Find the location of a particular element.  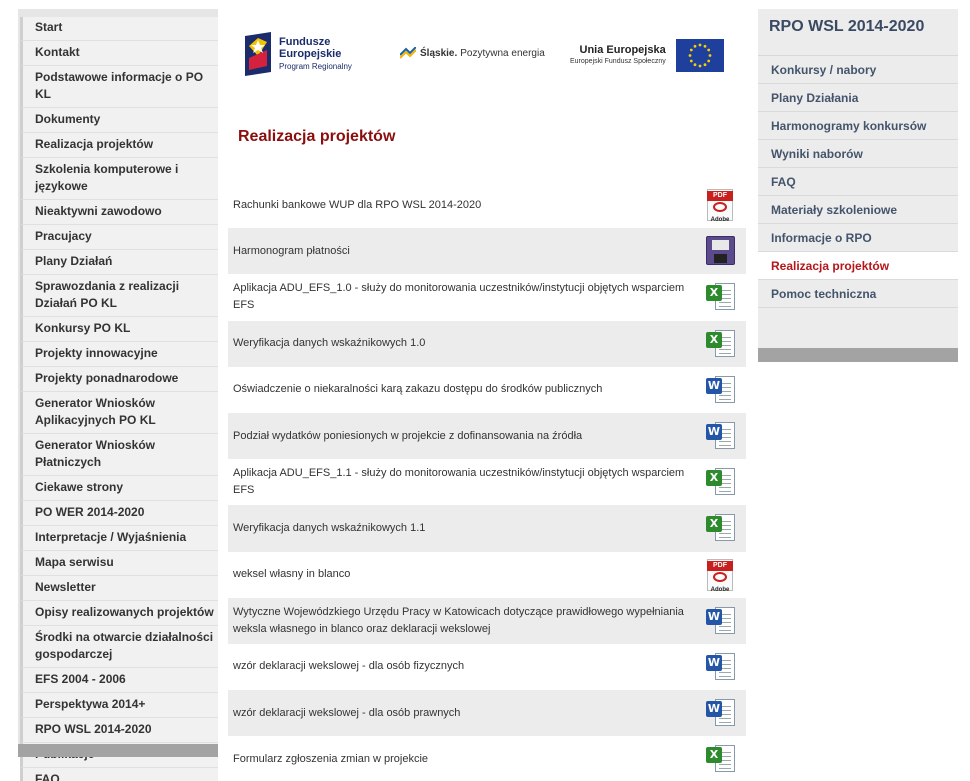

page-title: Realizacja projektów is located at coordinates (317, 136).